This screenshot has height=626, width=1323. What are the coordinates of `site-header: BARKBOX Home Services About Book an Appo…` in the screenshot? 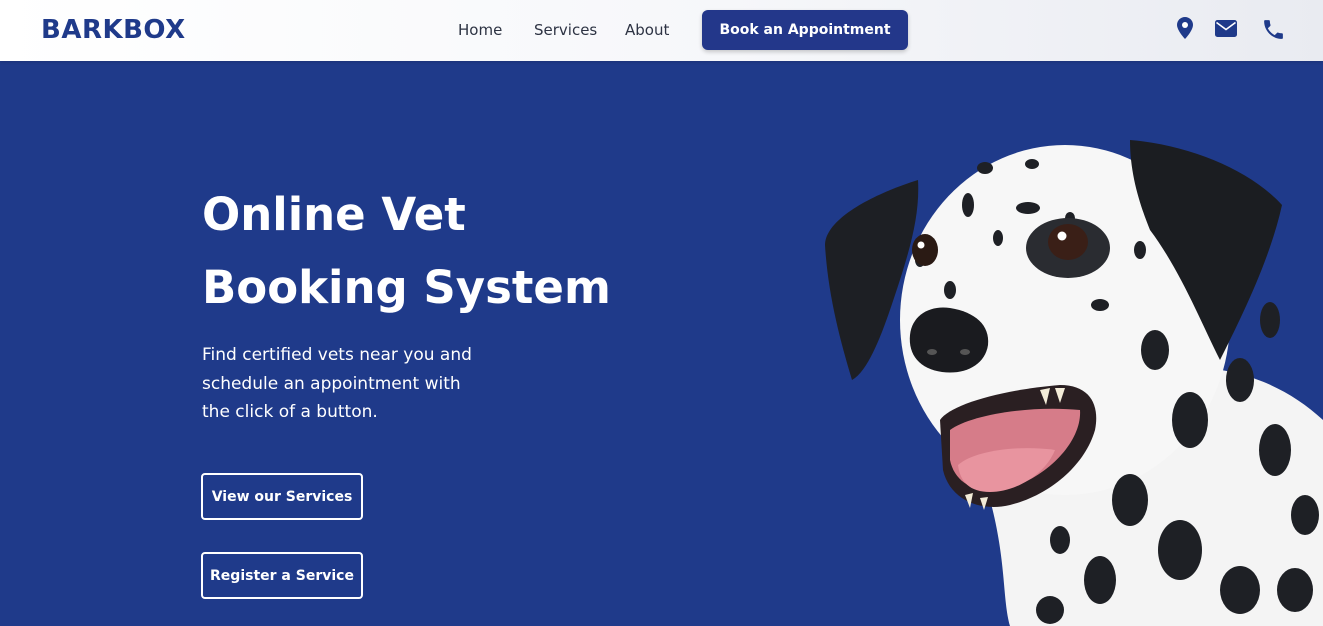 It's located at (661, 30).